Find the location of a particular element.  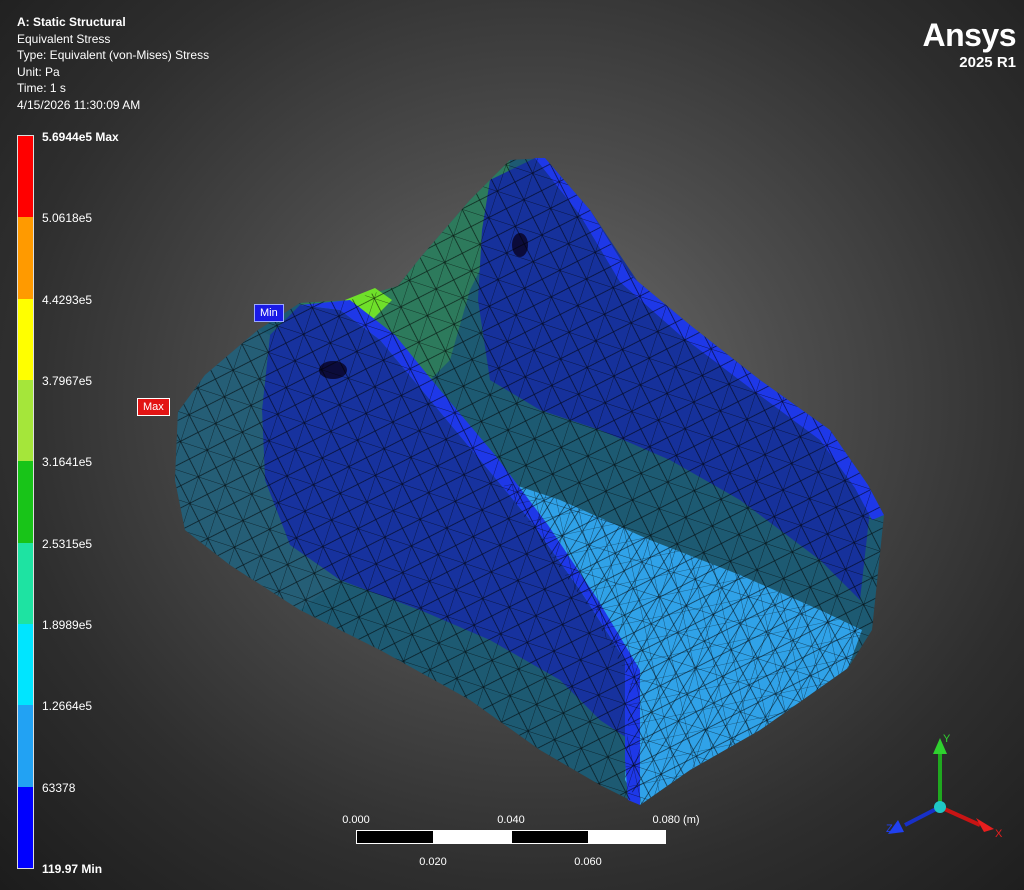

result-time: Time: 1 s is located at coordinates (41, 88).